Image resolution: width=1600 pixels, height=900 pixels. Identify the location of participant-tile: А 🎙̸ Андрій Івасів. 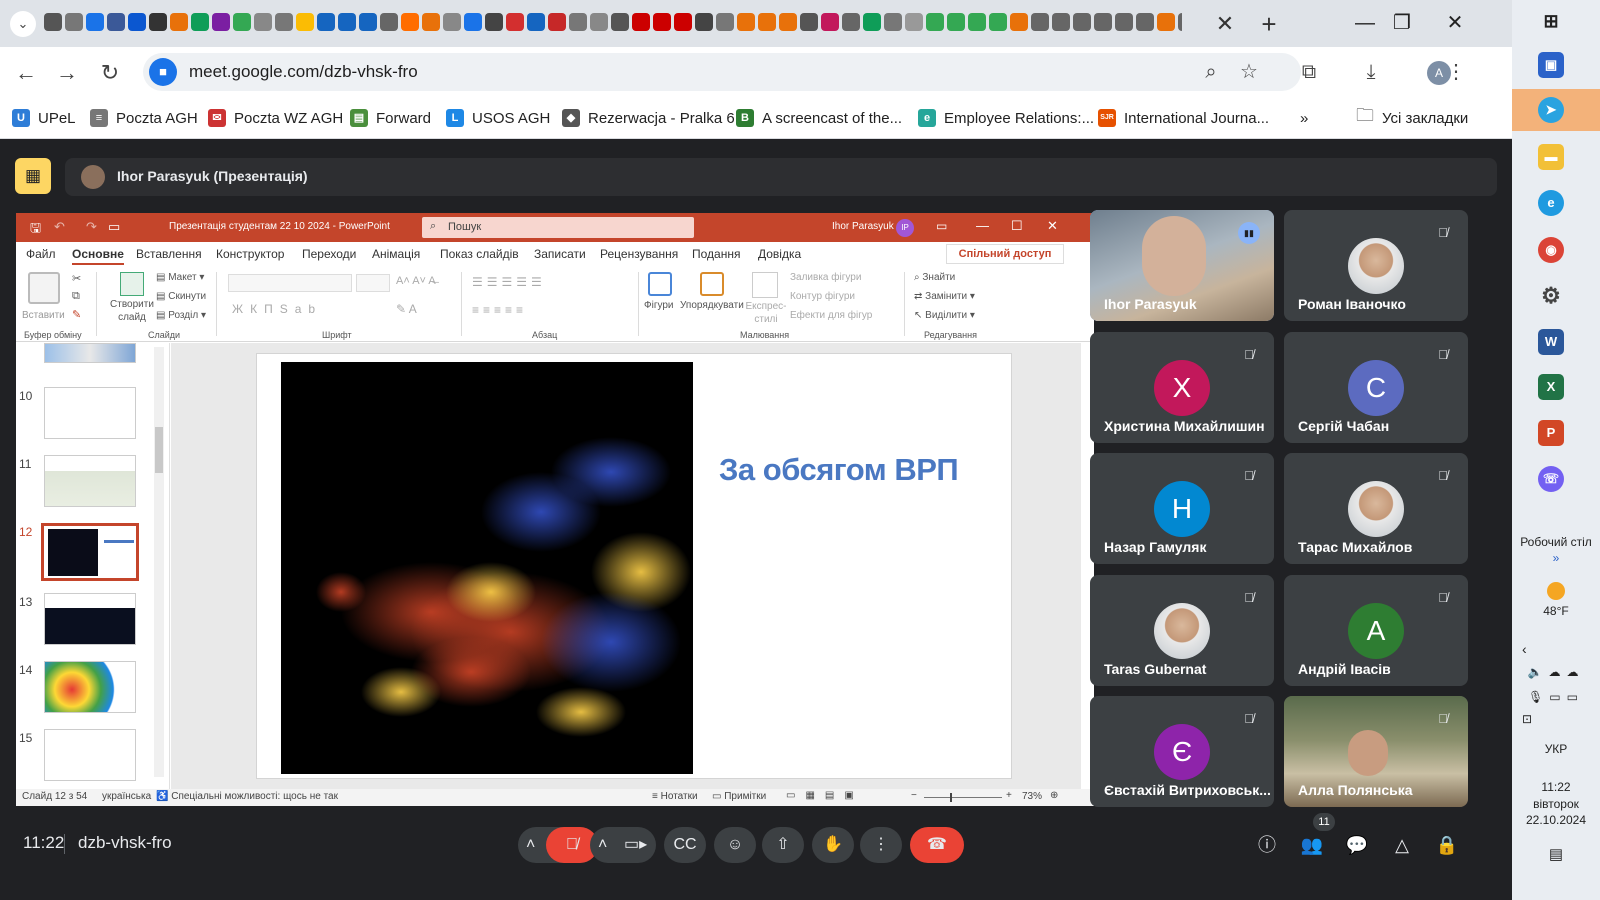
(1376, 630).